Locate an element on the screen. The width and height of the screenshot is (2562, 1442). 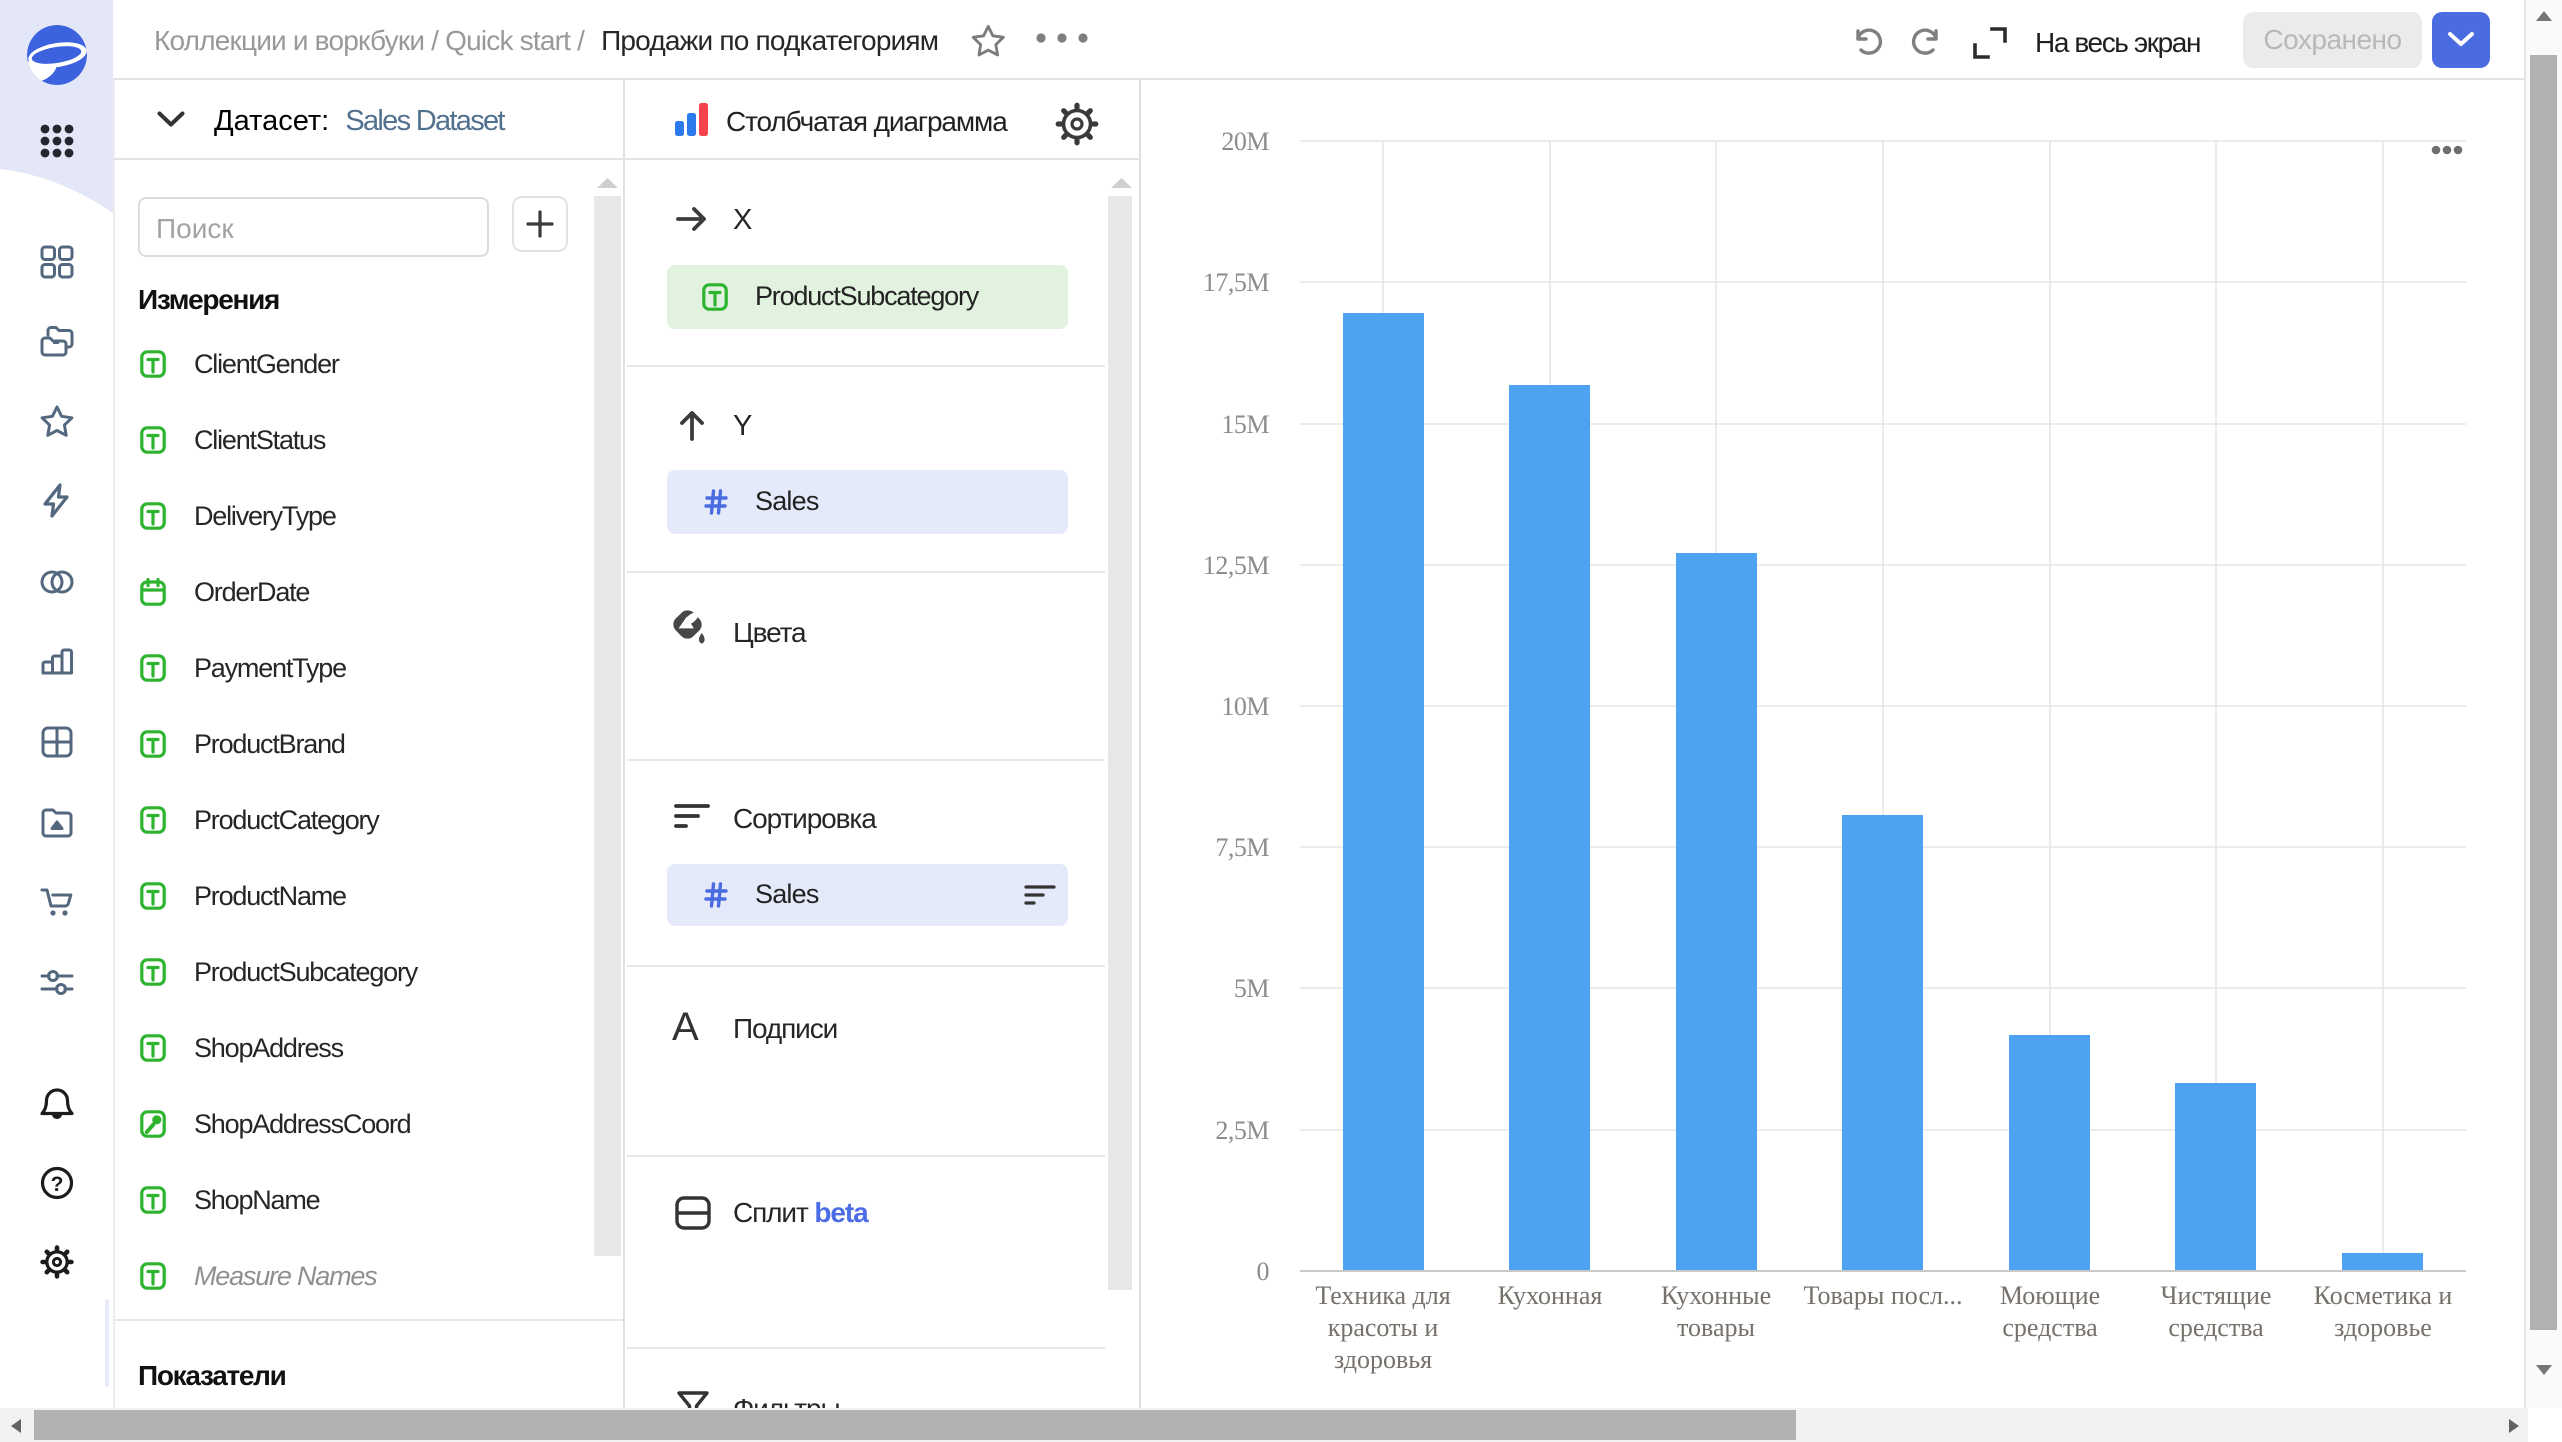
svg-text: 12,5M is located at coordinates (1236, 565).